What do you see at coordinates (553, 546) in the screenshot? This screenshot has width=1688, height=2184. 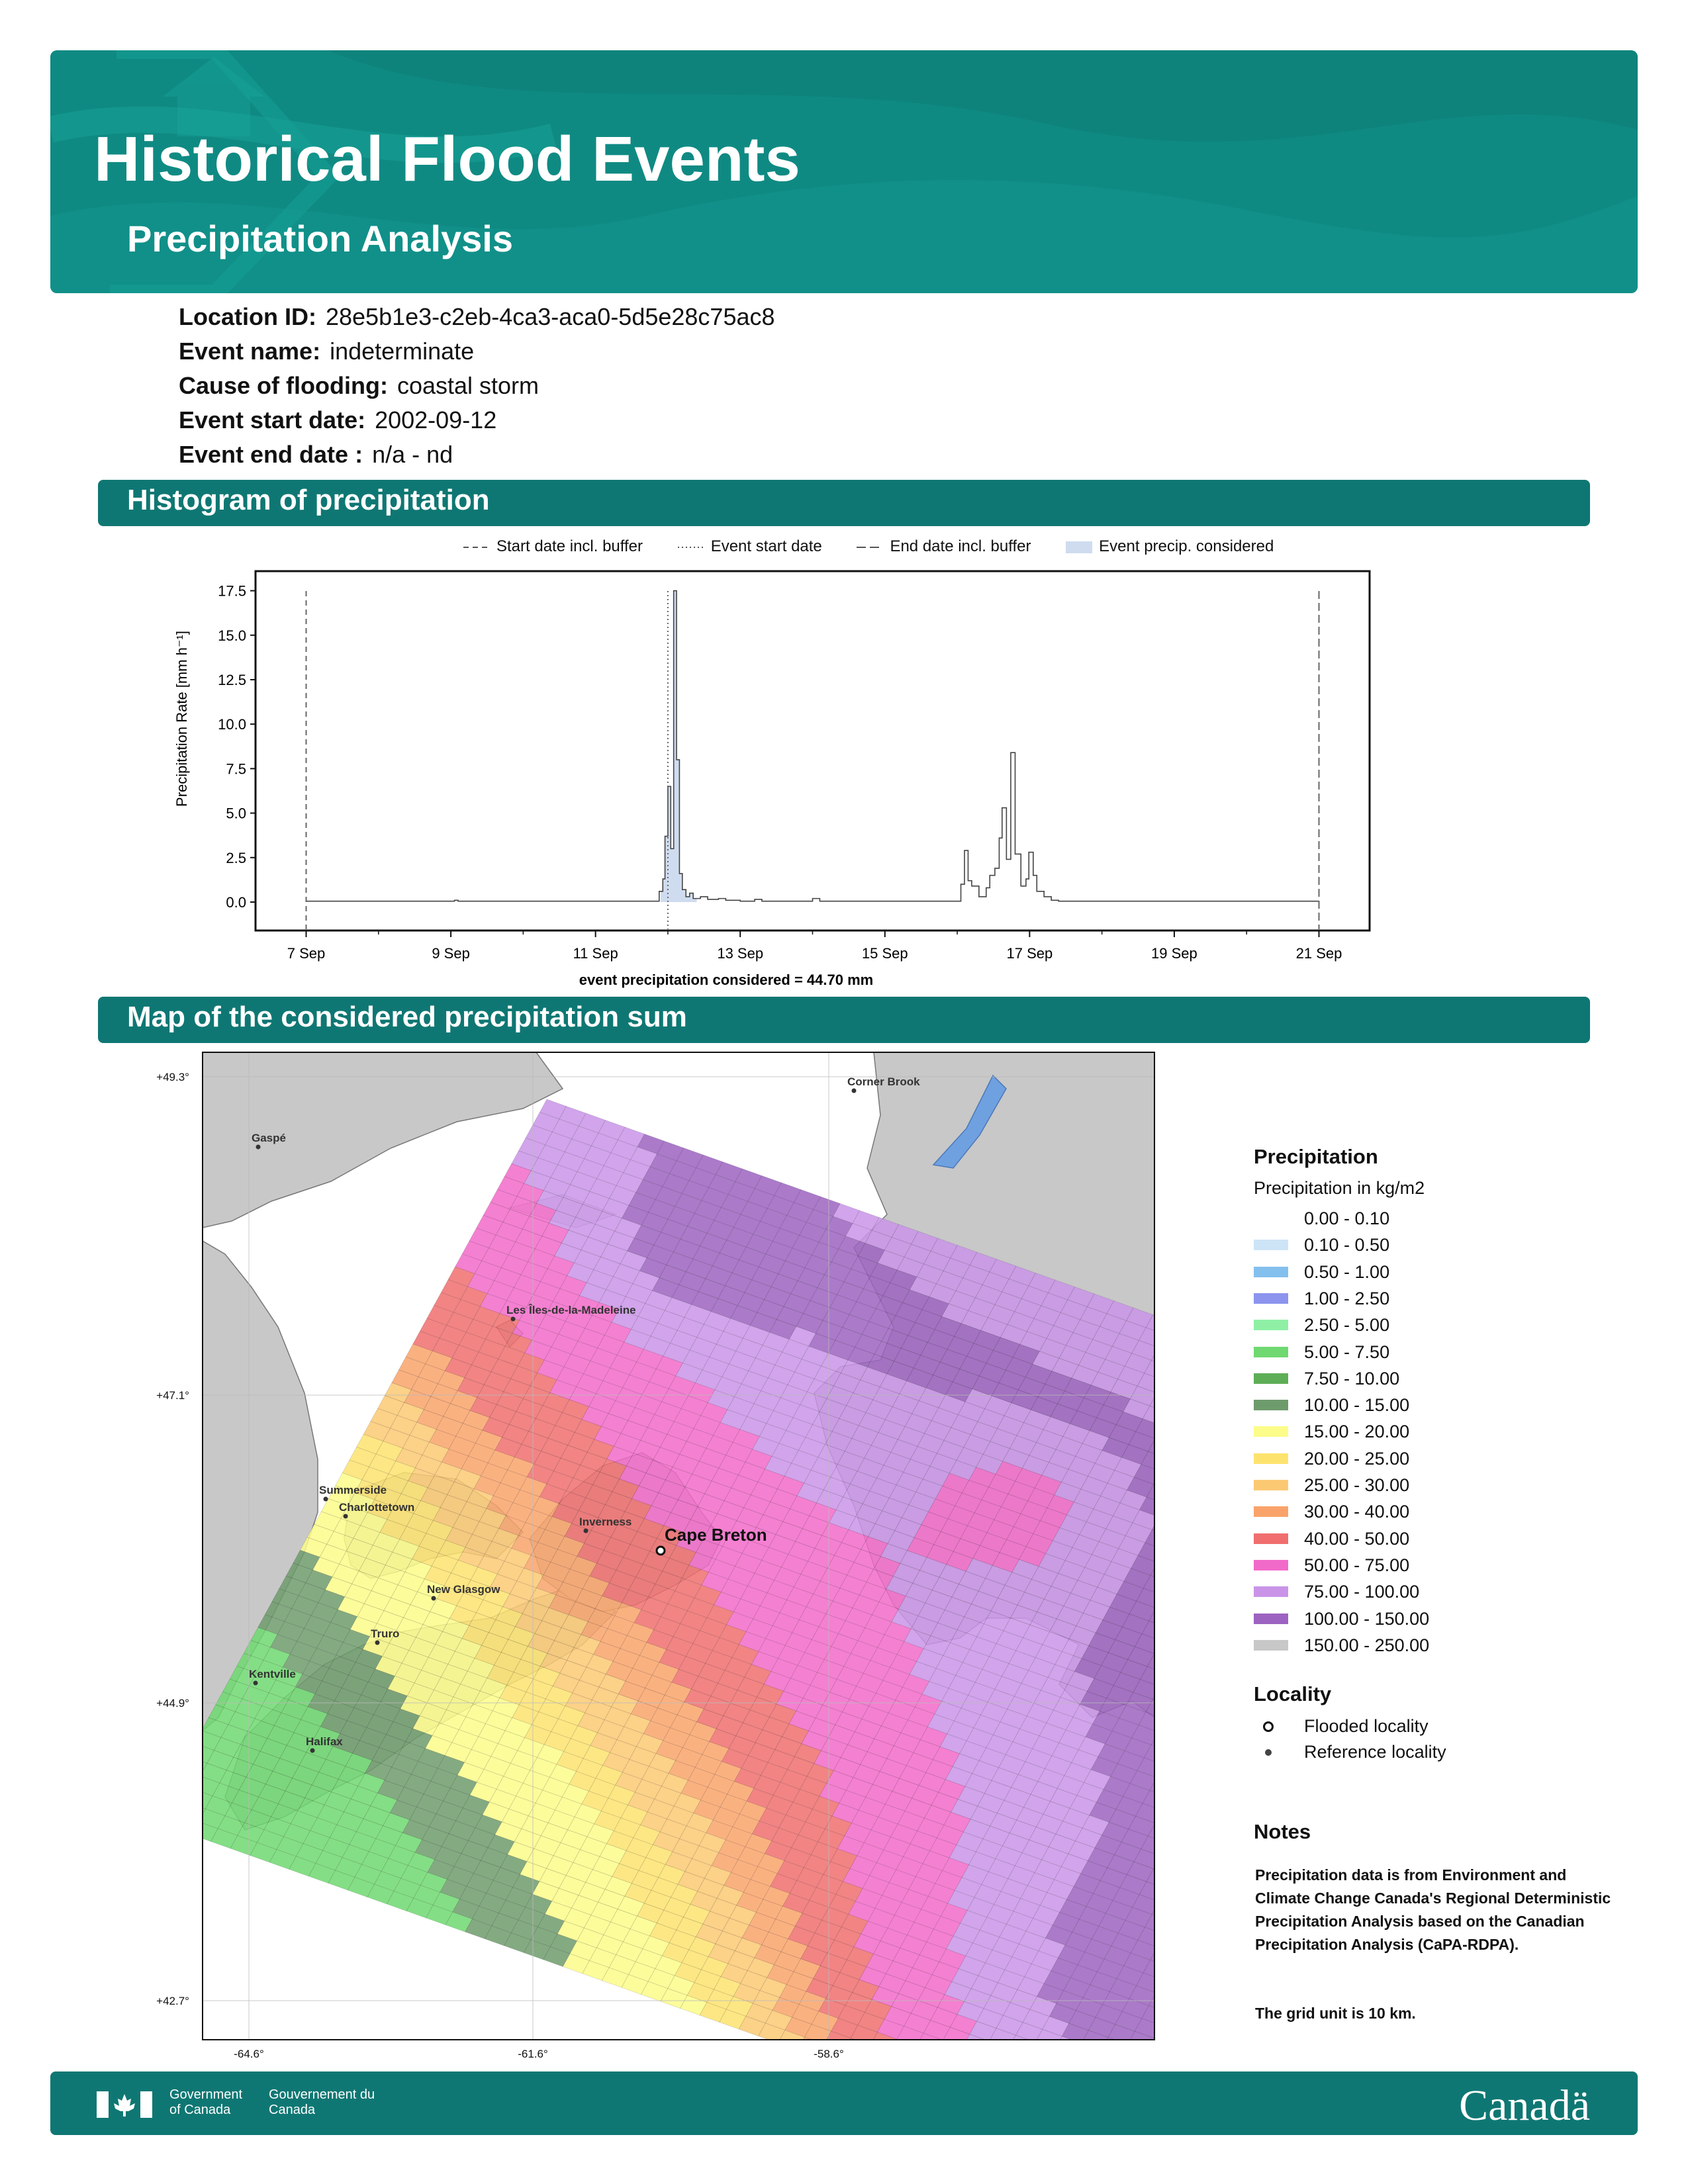 I see `legend-start-buffer: Start date incl. buffer` at bounding box center [553, 546].